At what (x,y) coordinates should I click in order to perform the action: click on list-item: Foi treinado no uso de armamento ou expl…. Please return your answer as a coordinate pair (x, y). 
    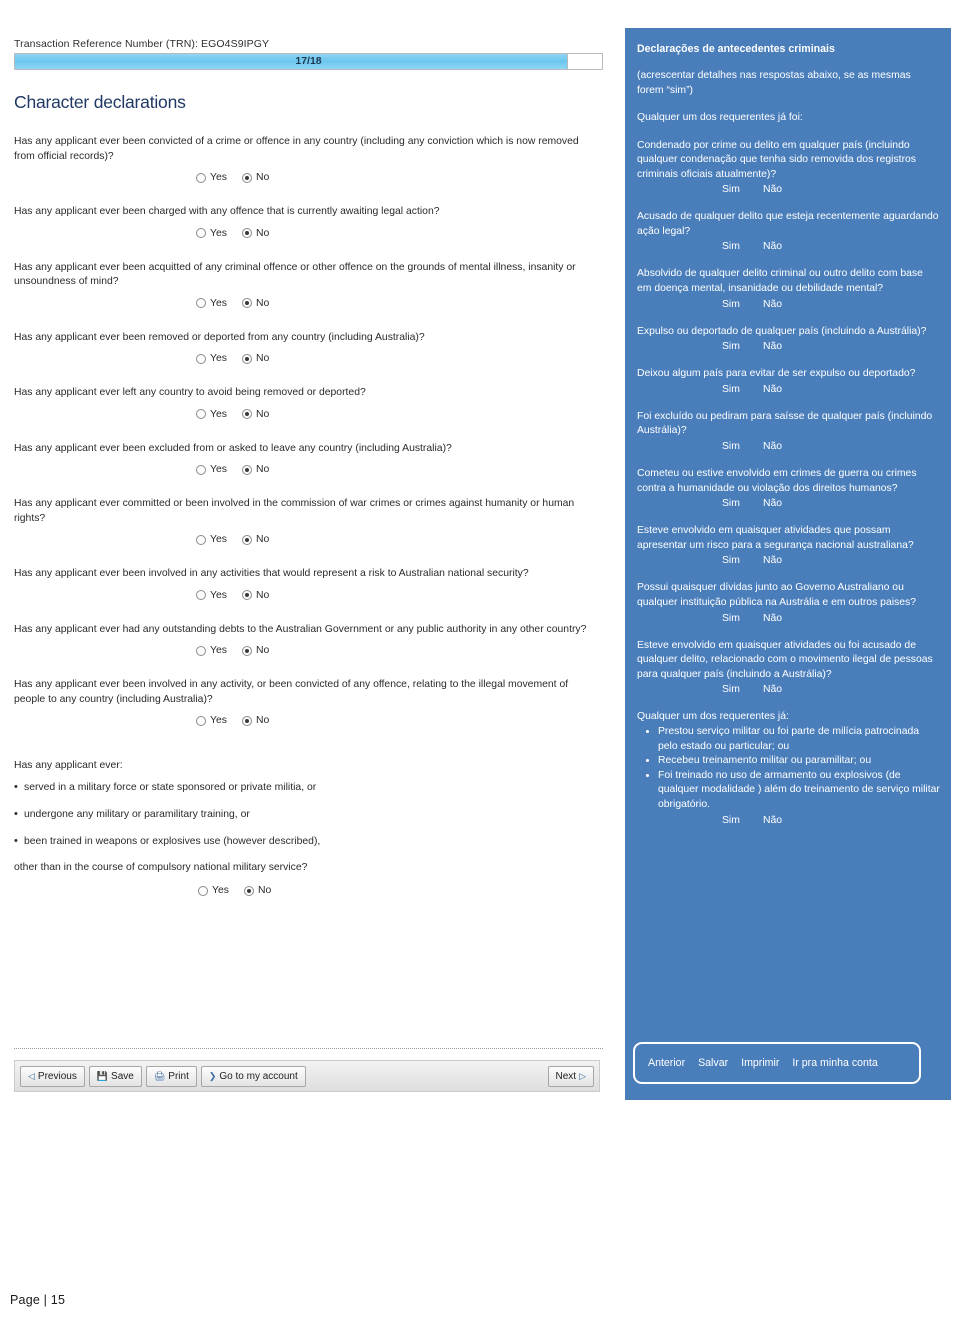
    Looking at the image, I should click on (799, 791).